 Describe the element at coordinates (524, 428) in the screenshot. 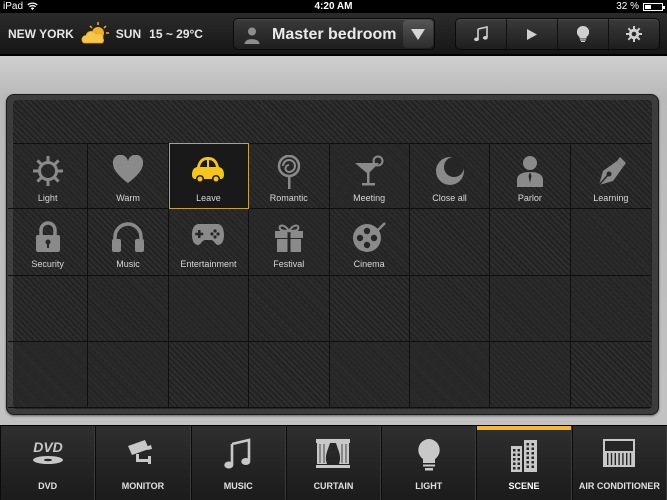

I see `active-tab-indicator` at that location.